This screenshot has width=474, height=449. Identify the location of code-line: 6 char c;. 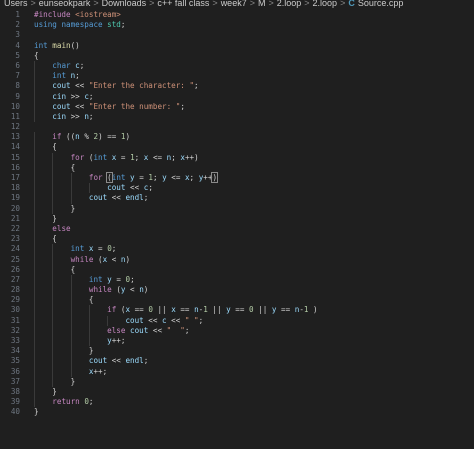
(237, 66).